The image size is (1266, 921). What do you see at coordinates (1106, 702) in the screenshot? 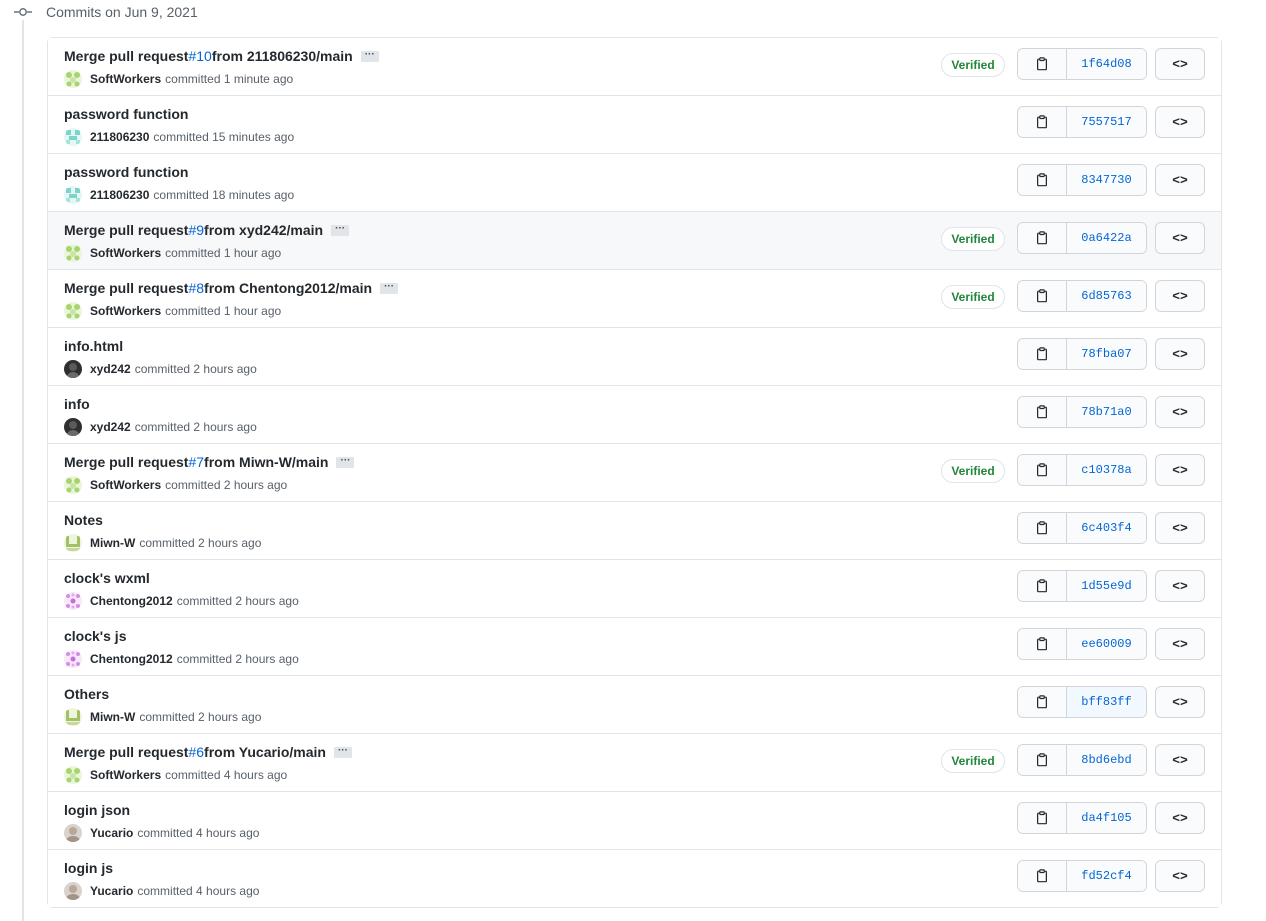
I see `commit-sha-link: bff83ff` at bounding box center [1106, 702].